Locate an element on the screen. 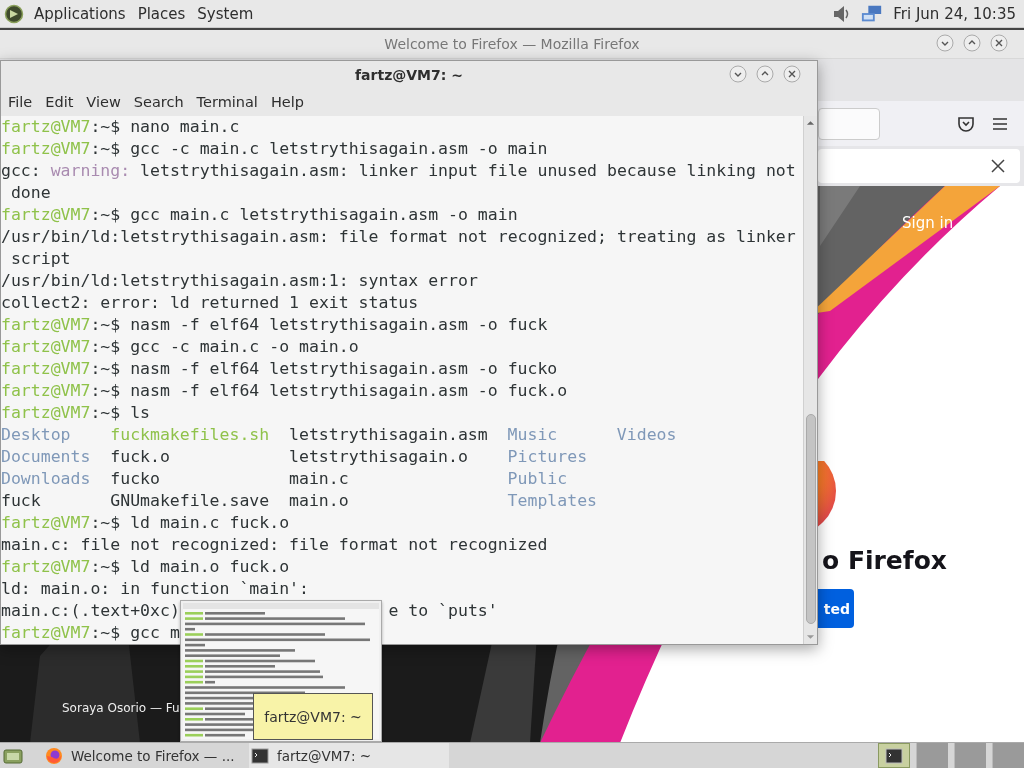  file-name: main.o is located at coordinates (319, 501).